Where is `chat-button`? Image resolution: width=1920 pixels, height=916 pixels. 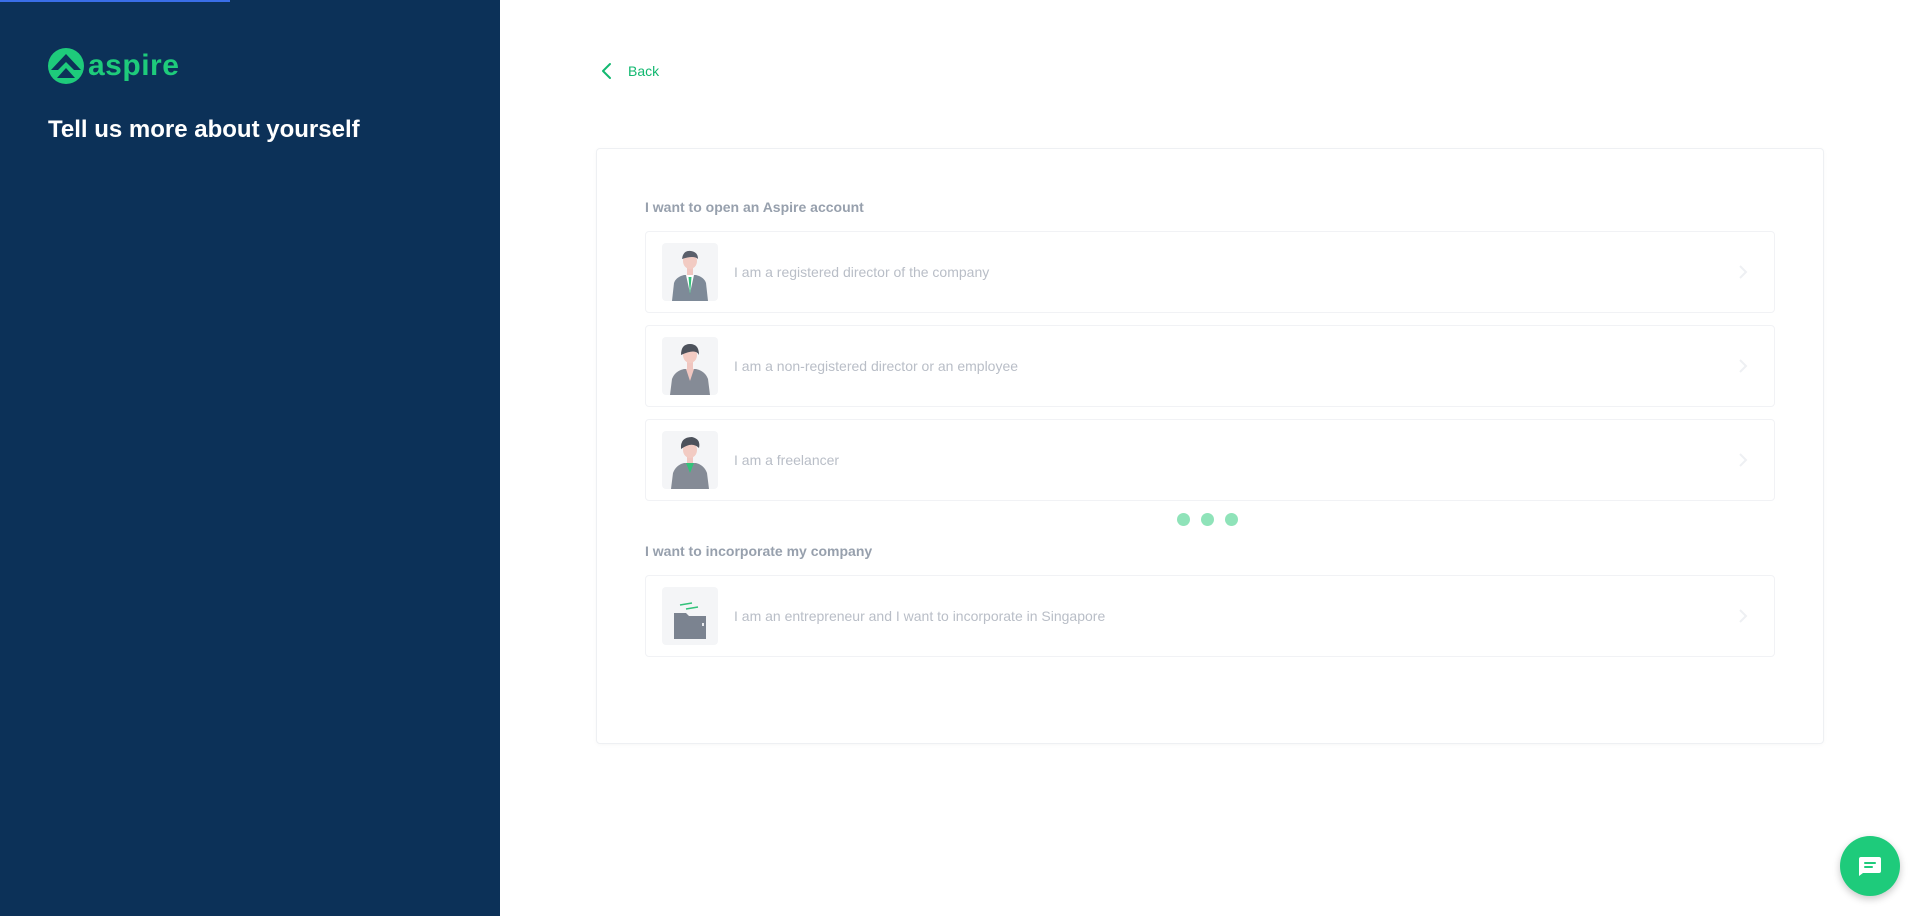
chat-button is located at coordinates (1870, 866).